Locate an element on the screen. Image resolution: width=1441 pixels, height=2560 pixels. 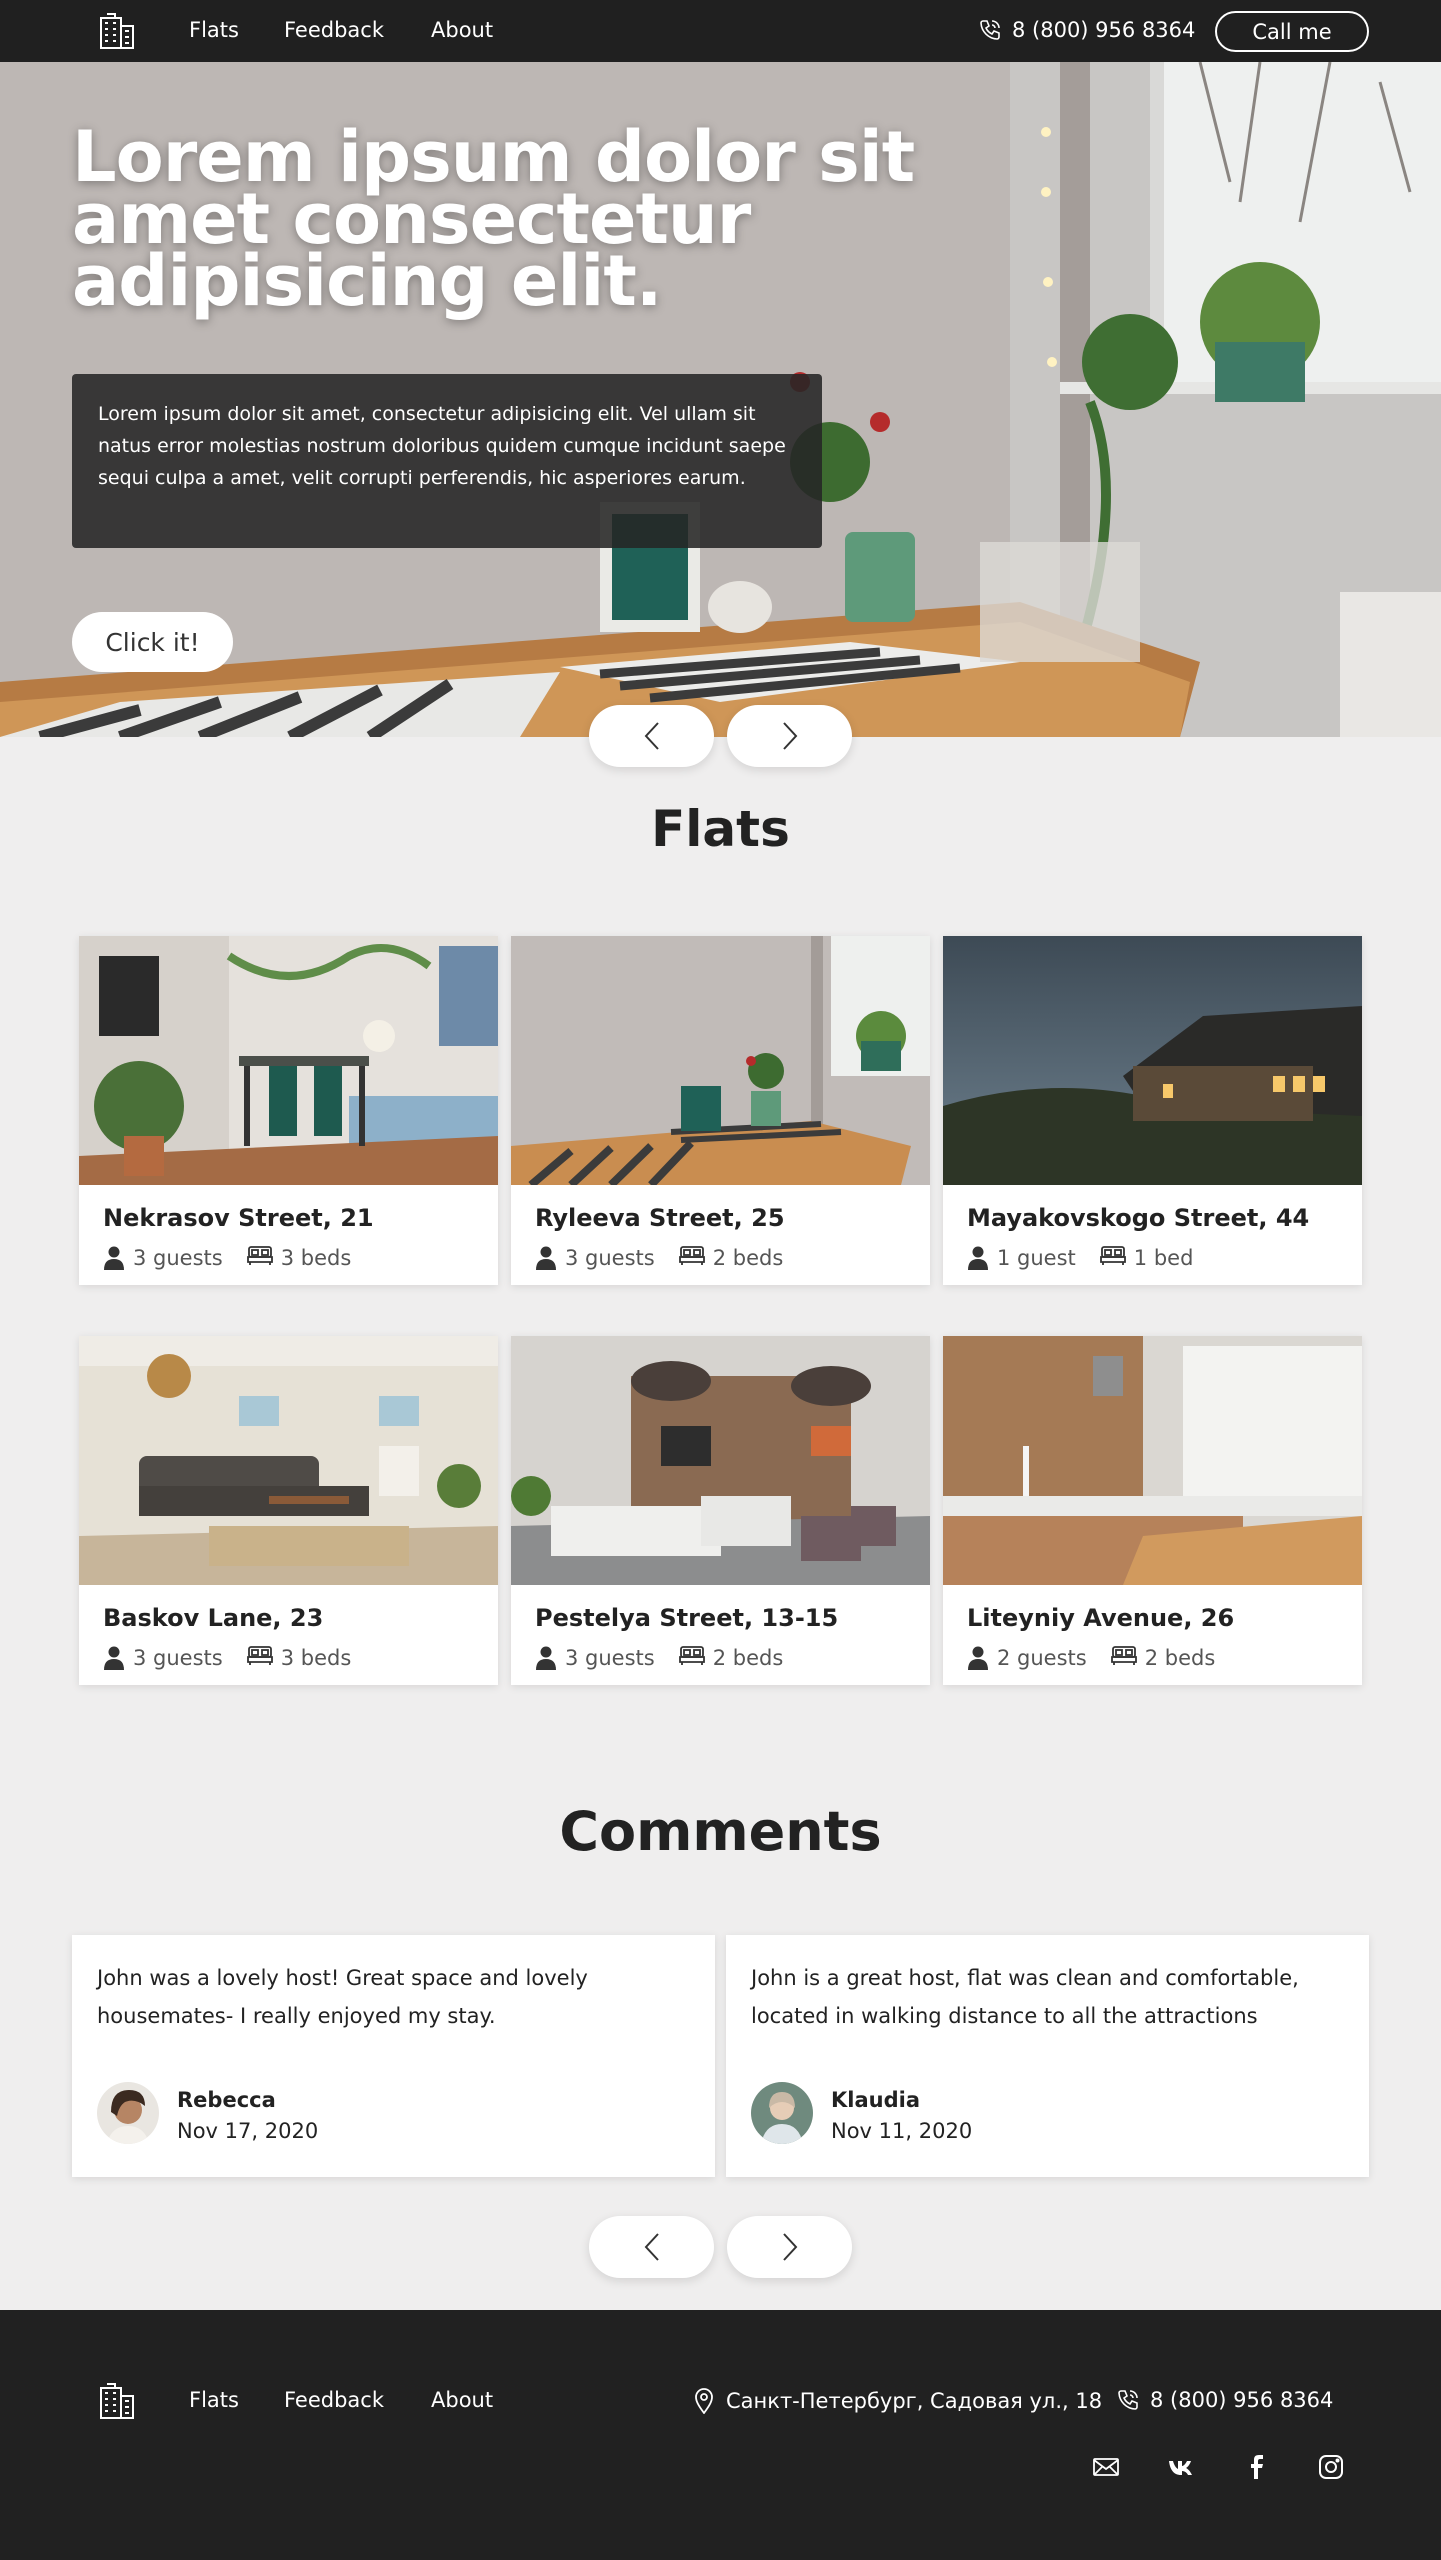
footer-link-about: About is located at coordinates (462, 2400).